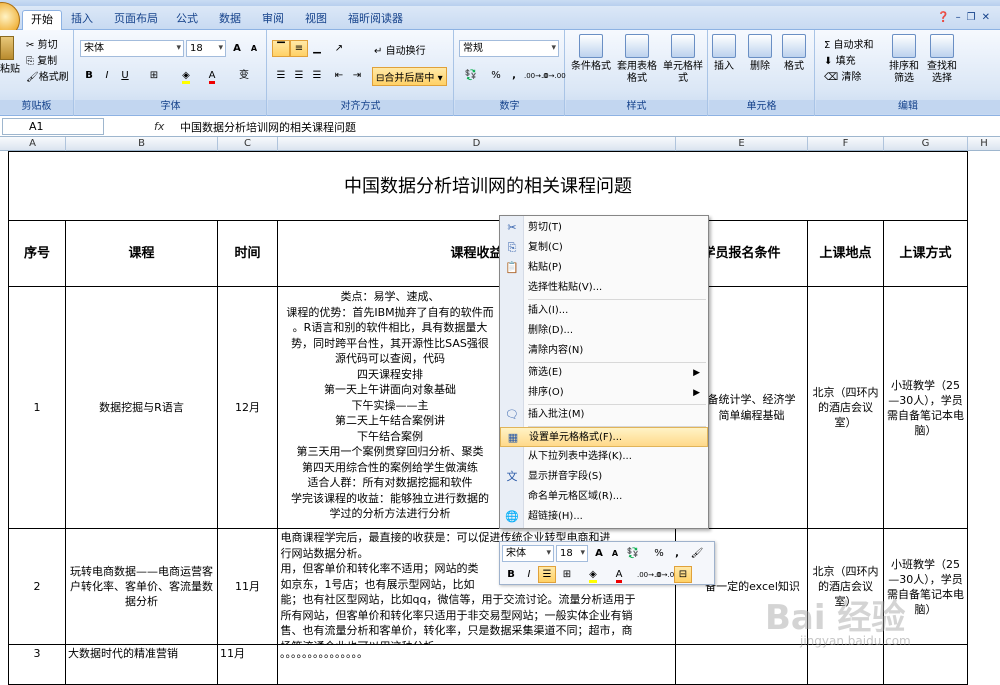 The height and width of the screenshot is (685, 1000). Describe the element at coordinates (488, 186) in the screenshot. I see `sheet-title: 中国数据分析培训网的相关课程问题` at that location.